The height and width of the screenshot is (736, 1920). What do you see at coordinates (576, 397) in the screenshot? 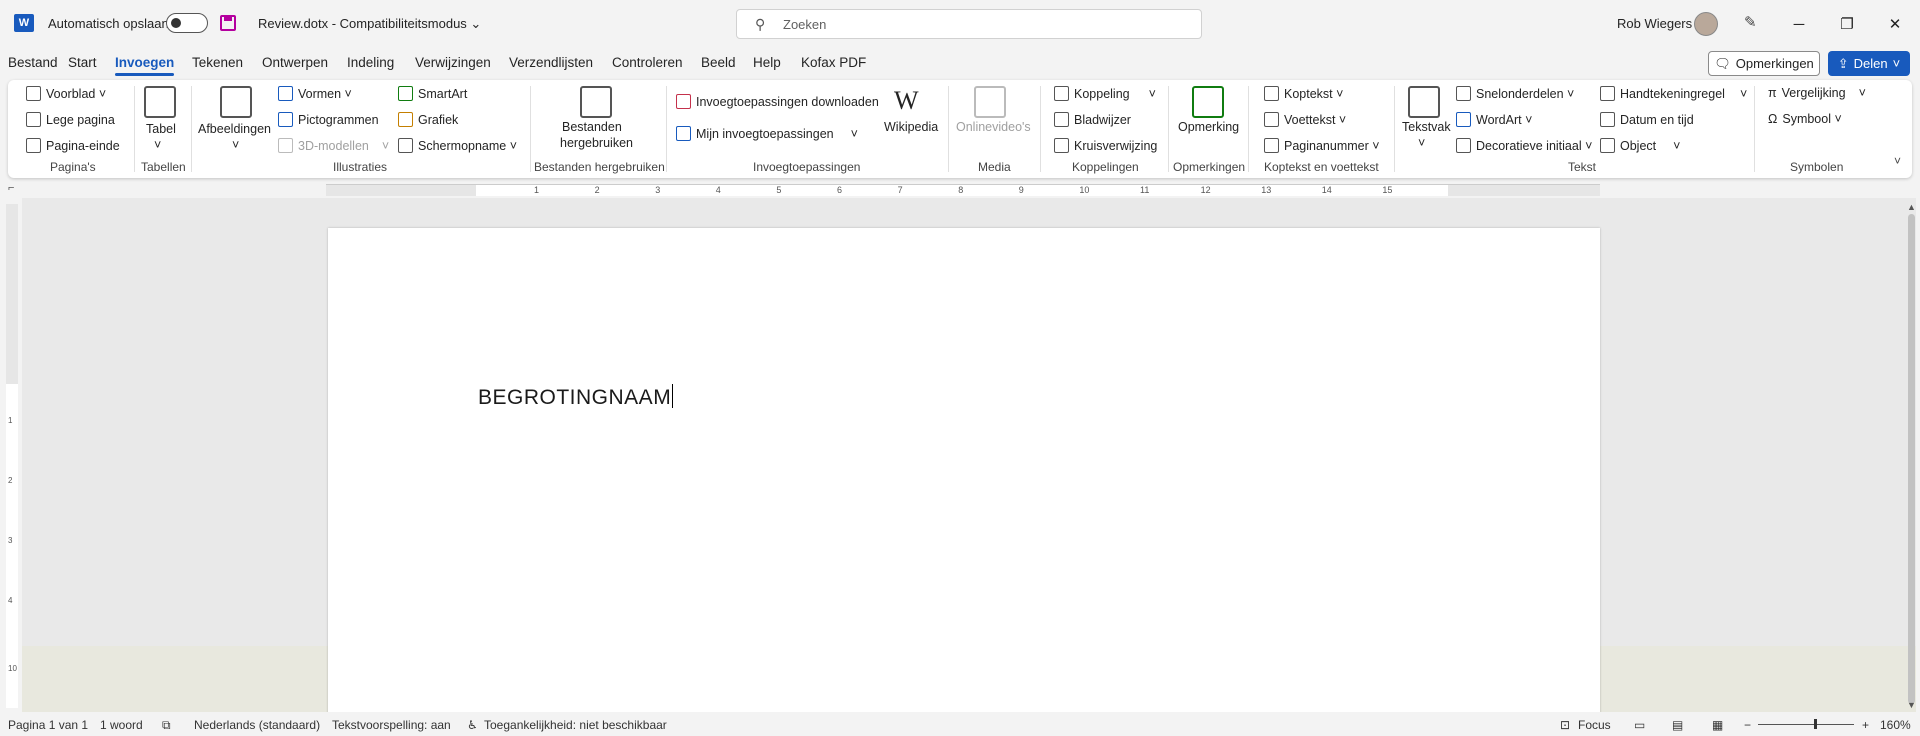
I see `document-body: BEGROTINGNAAM` at bounding box center [576, 397].